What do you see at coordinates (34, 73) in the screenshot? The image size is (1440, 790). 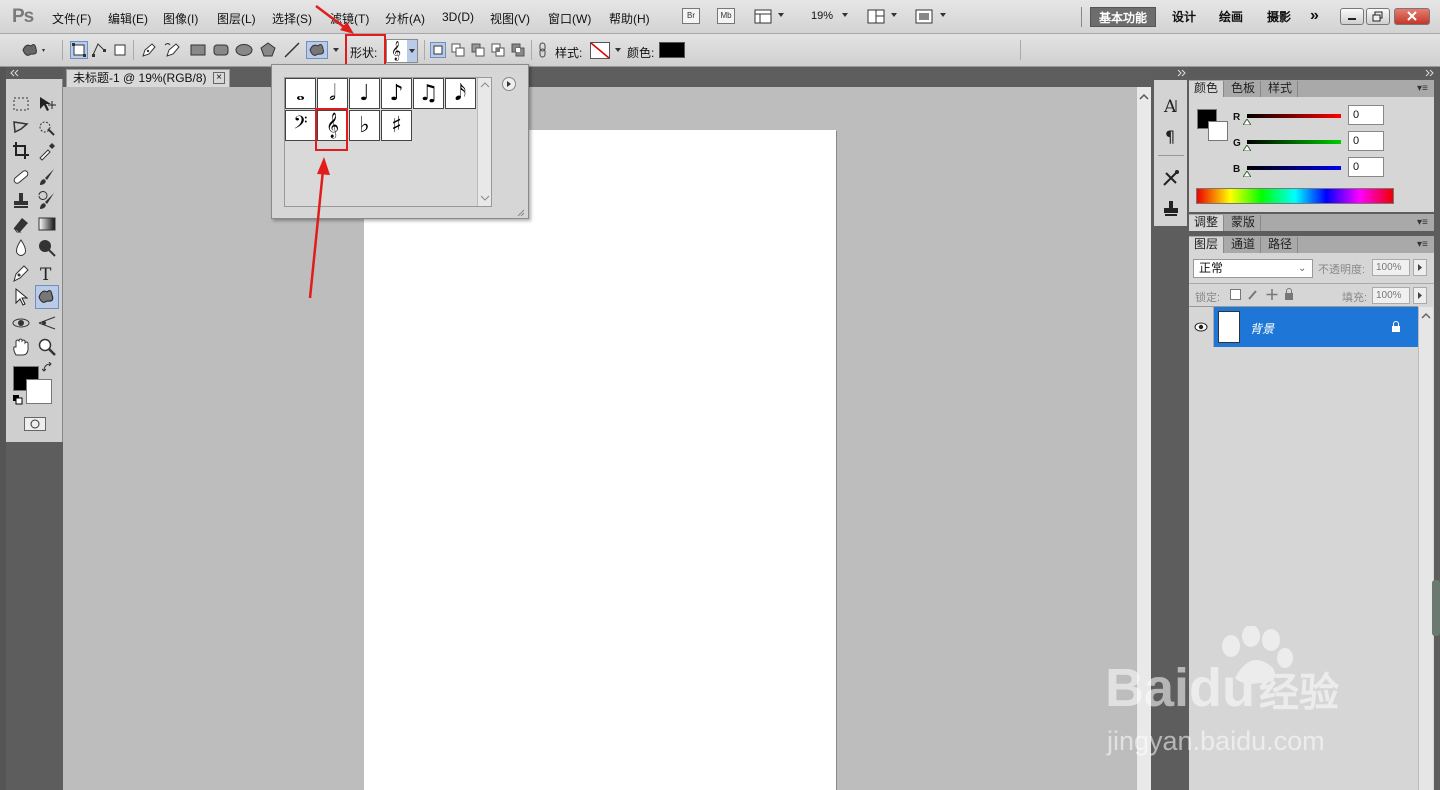 I see `toolbox-header` at bounding box center [34, 73].